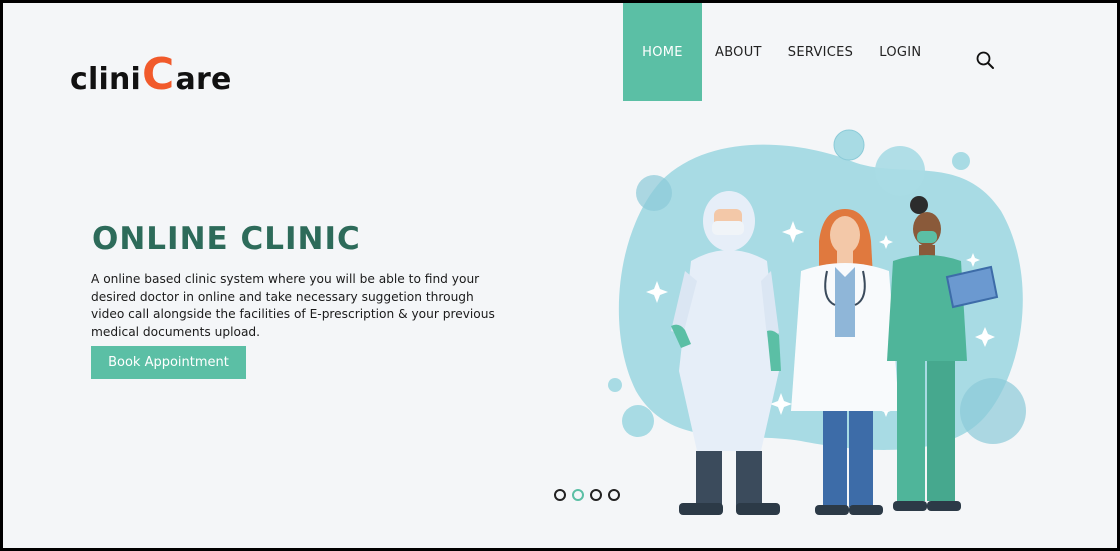 The image size is (1120, 551). I want to click on carousel-indicators, so click(587, 495).